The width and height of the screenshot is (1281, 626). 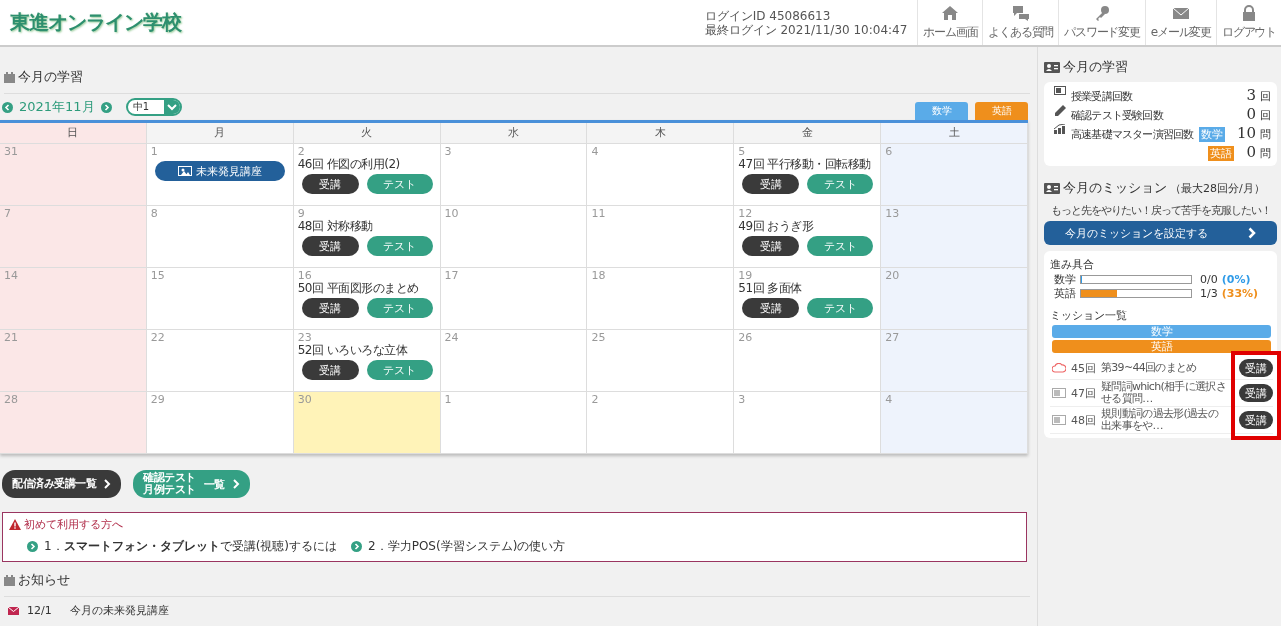 I want to click on last-login: 最終ログイン 2021/11/30 10:04:47, so click(x=806, y=29).